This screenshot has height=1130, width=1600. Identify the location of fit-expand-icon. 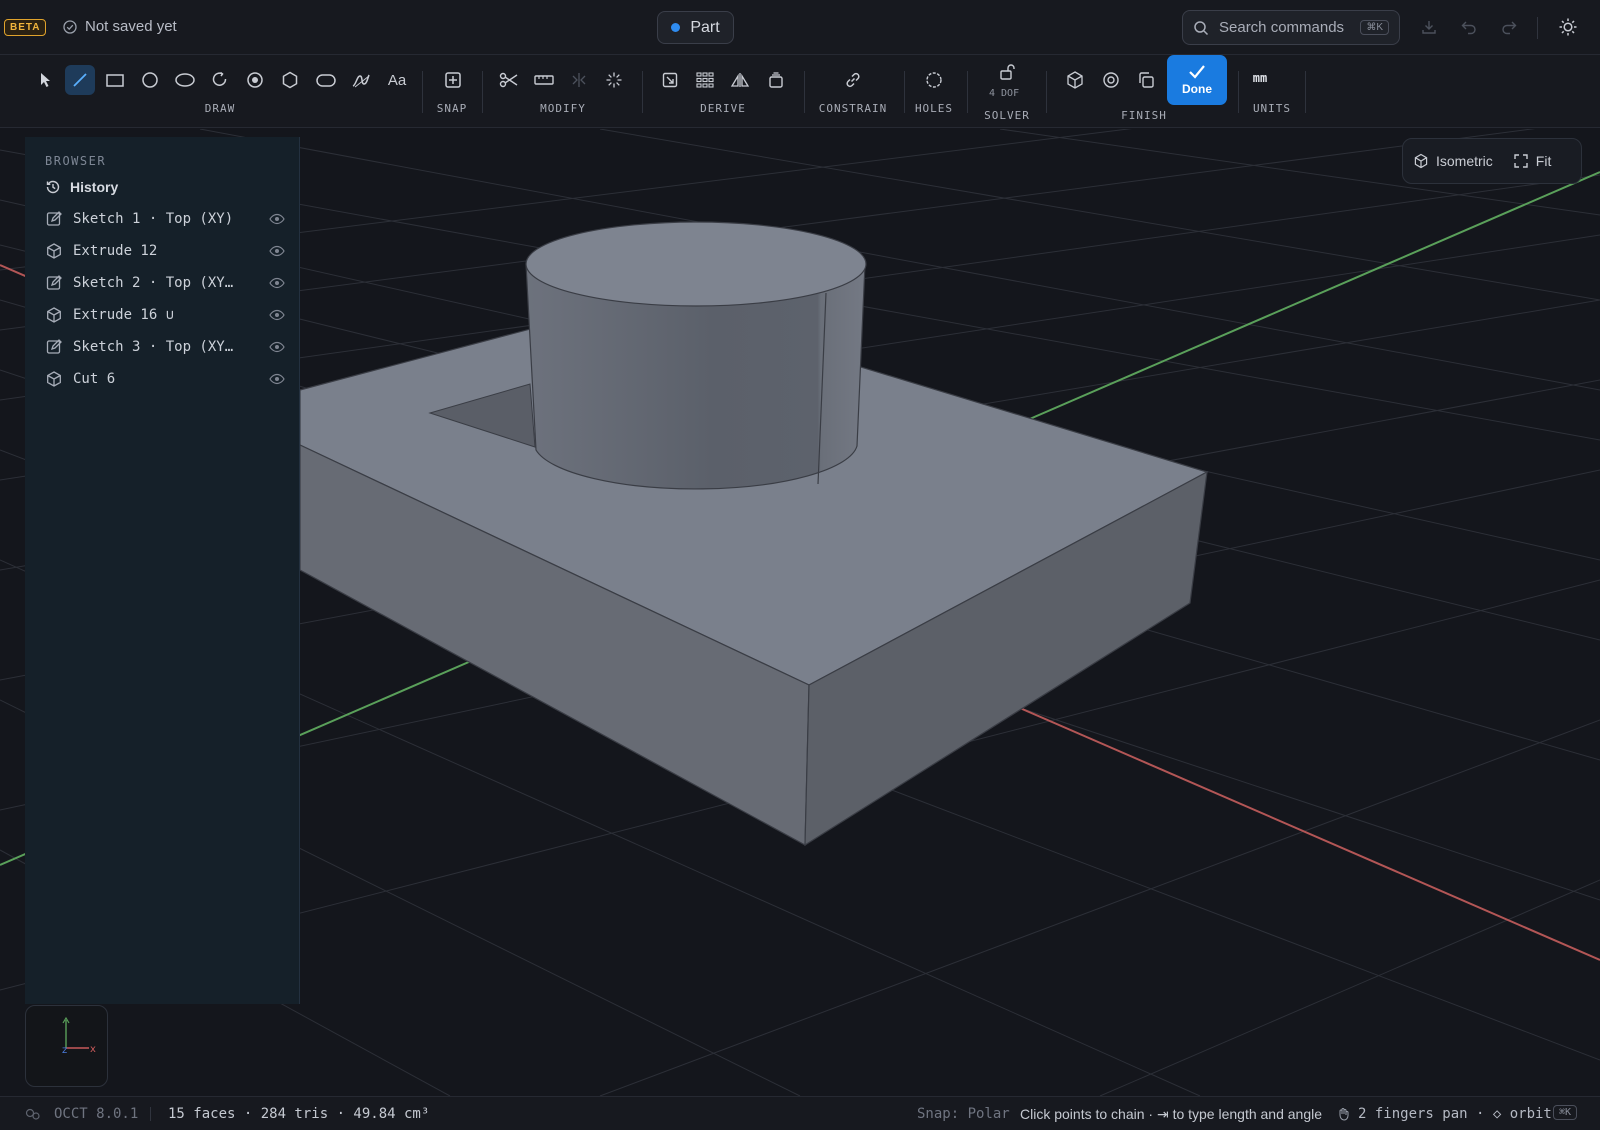
(1521, 161).